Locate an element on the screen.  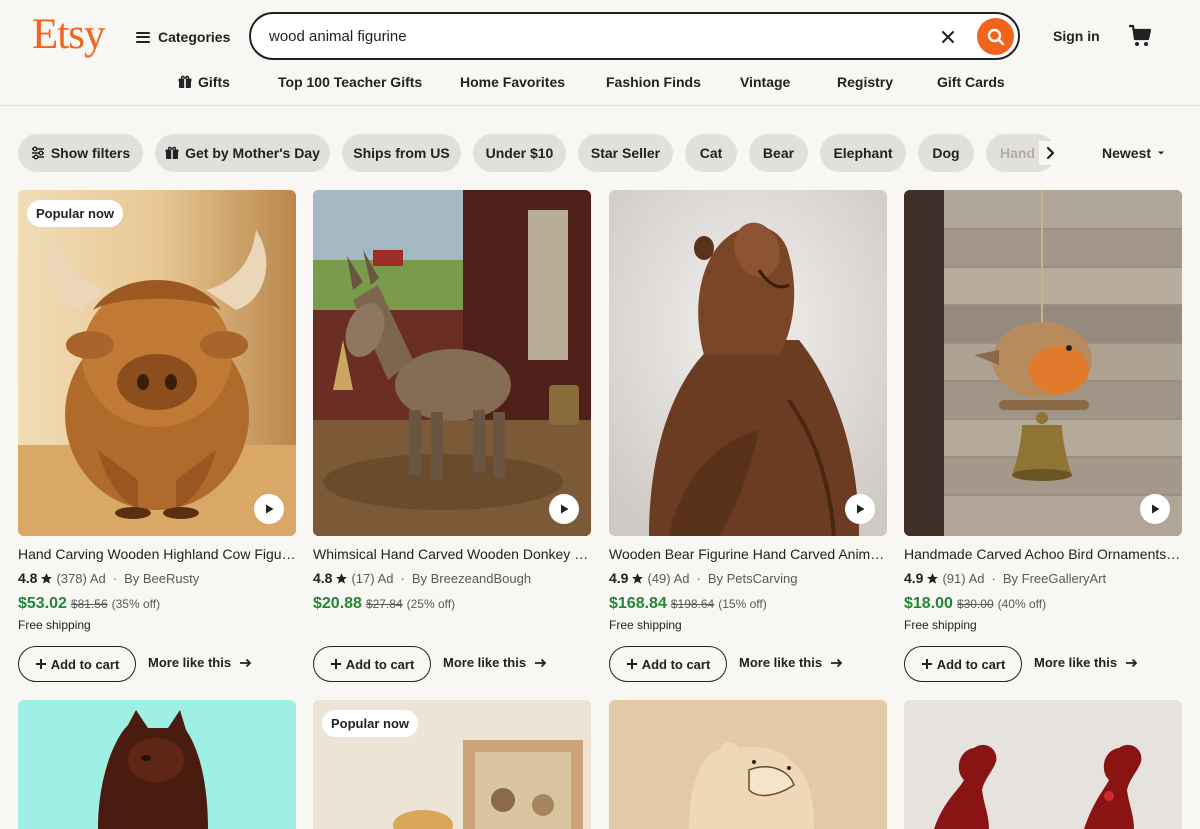
donkey-figurine-image is located at coordinates (452, 363).